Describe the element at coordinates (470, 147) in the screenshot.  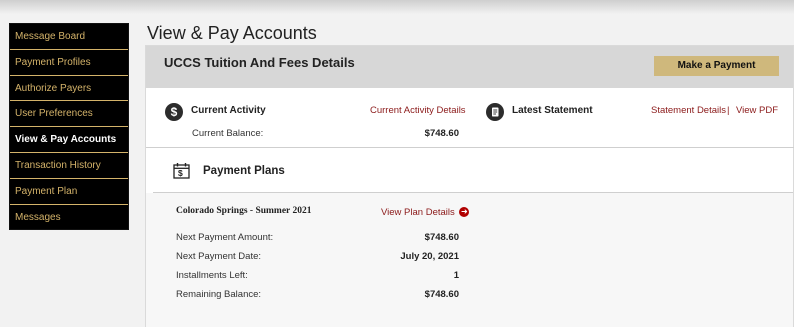
I see `section-divider` at that location.